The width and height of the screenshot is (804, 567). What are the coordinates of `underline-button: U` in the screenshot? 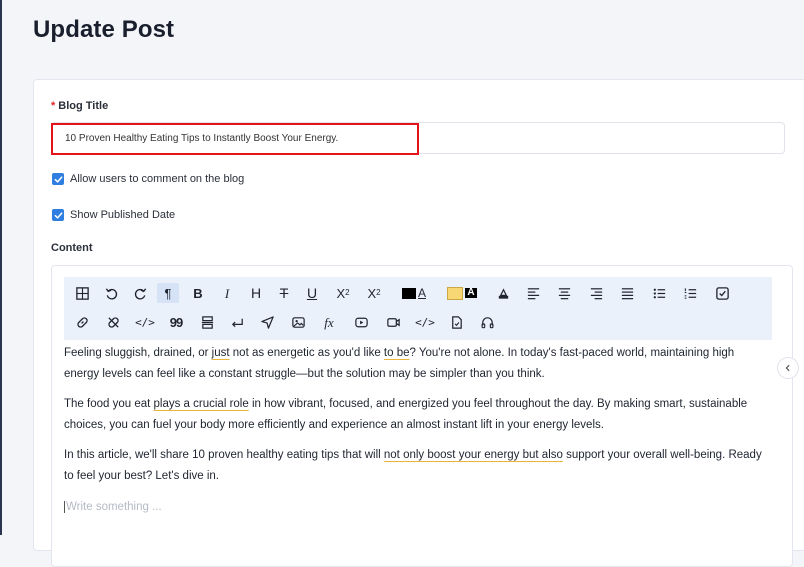 It's located at (312, 293).